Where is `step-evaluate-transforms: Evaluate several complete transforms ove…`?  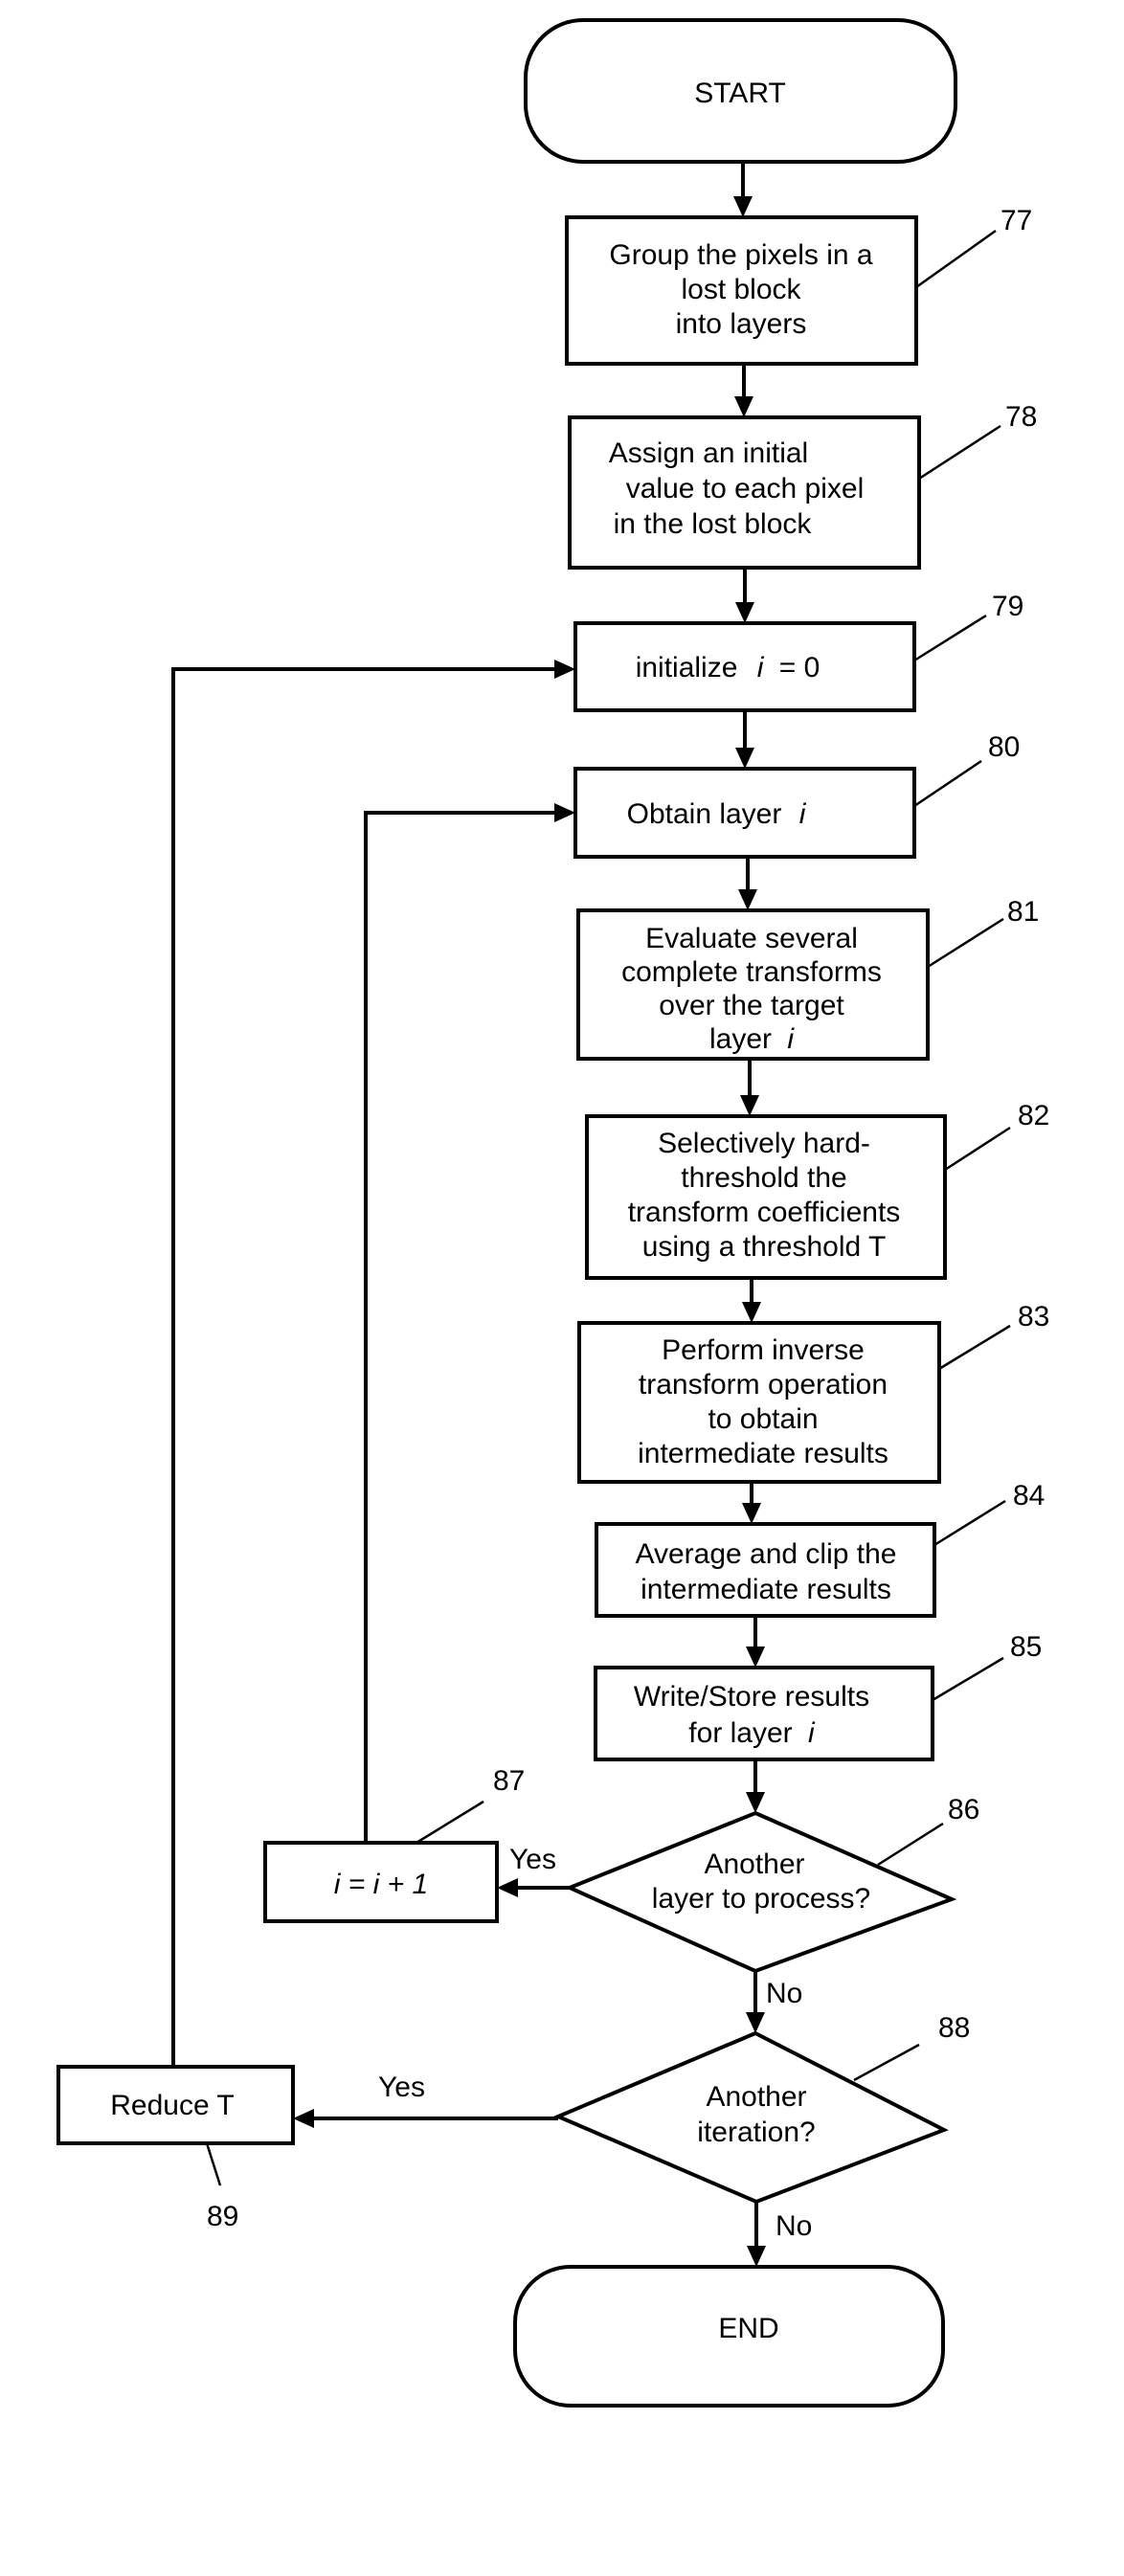
step-evaluate-transforms: Evaluate several complete transforms ove… is located at coordinates (753, 985).